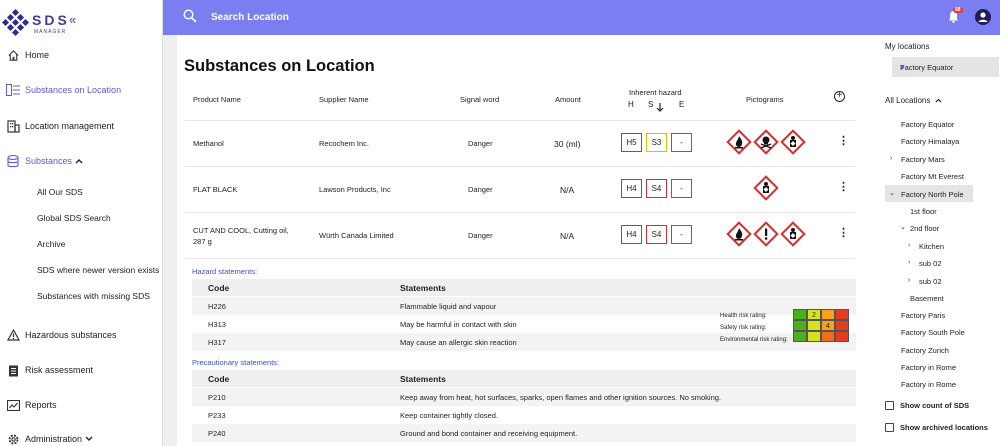  Describe the element at coordinates (79, 161) in the screenshot. I see `chevron-up-icon` at that location.